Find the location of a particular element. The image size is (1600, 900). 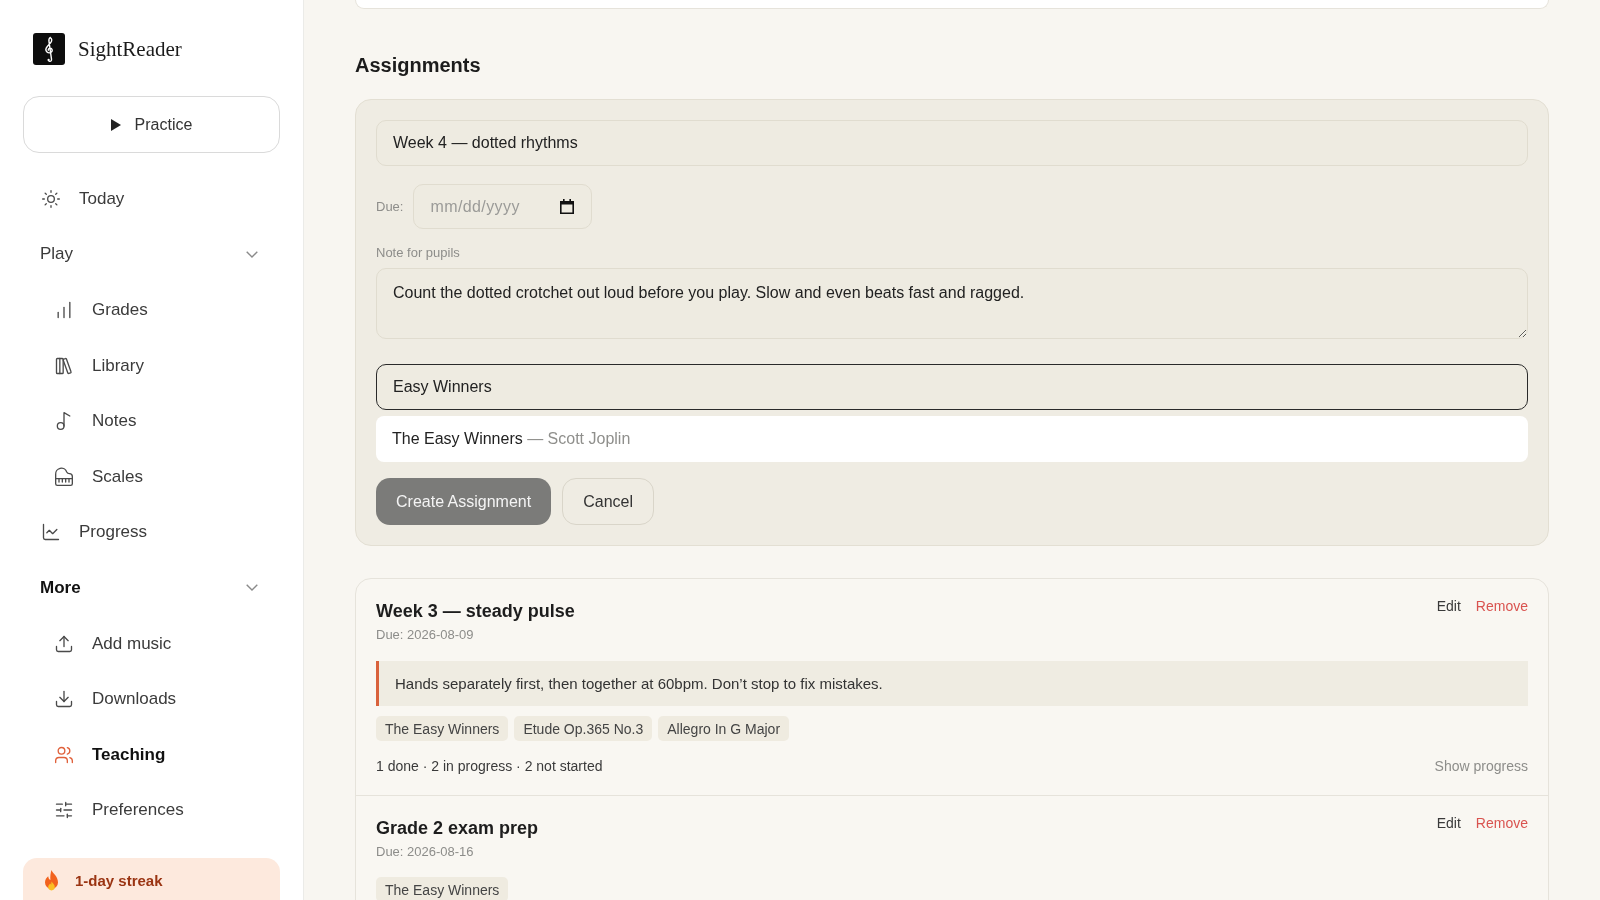

due-date: Due: 2026-08-16 is located at coordinates (425, 852).